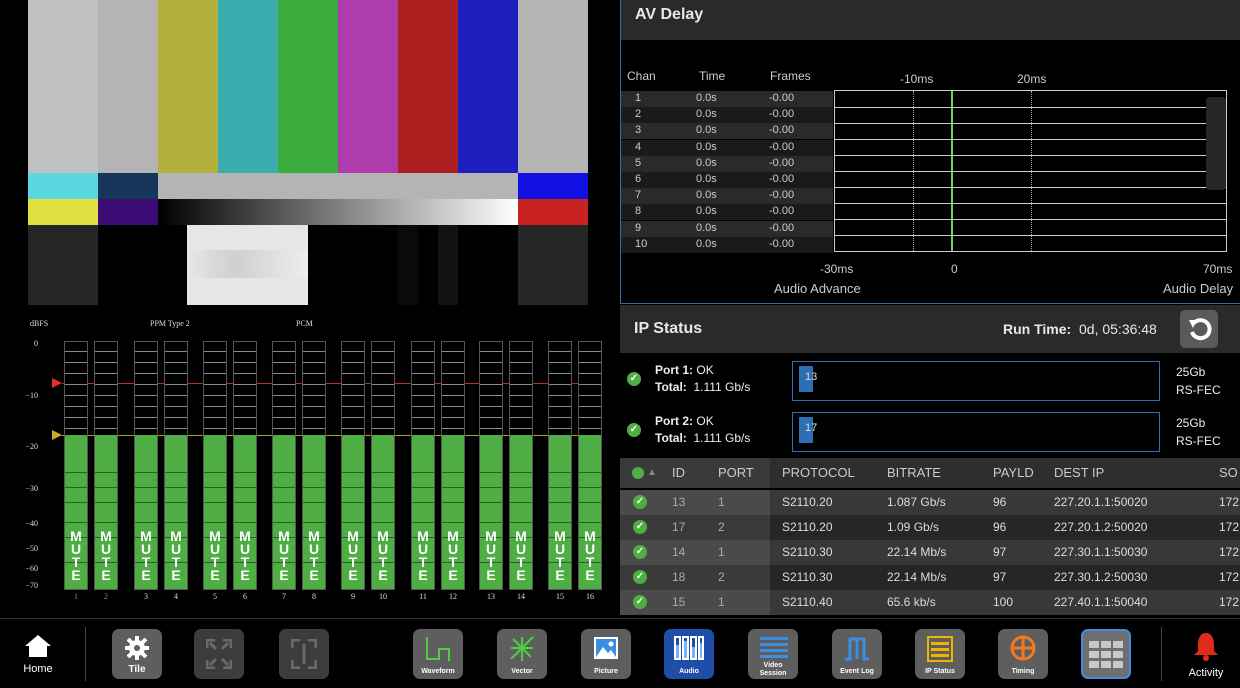 The width and height of the screenshot is (1240, 688). I want to click on sort-arrow-icon: ▲, so click(652, 473).